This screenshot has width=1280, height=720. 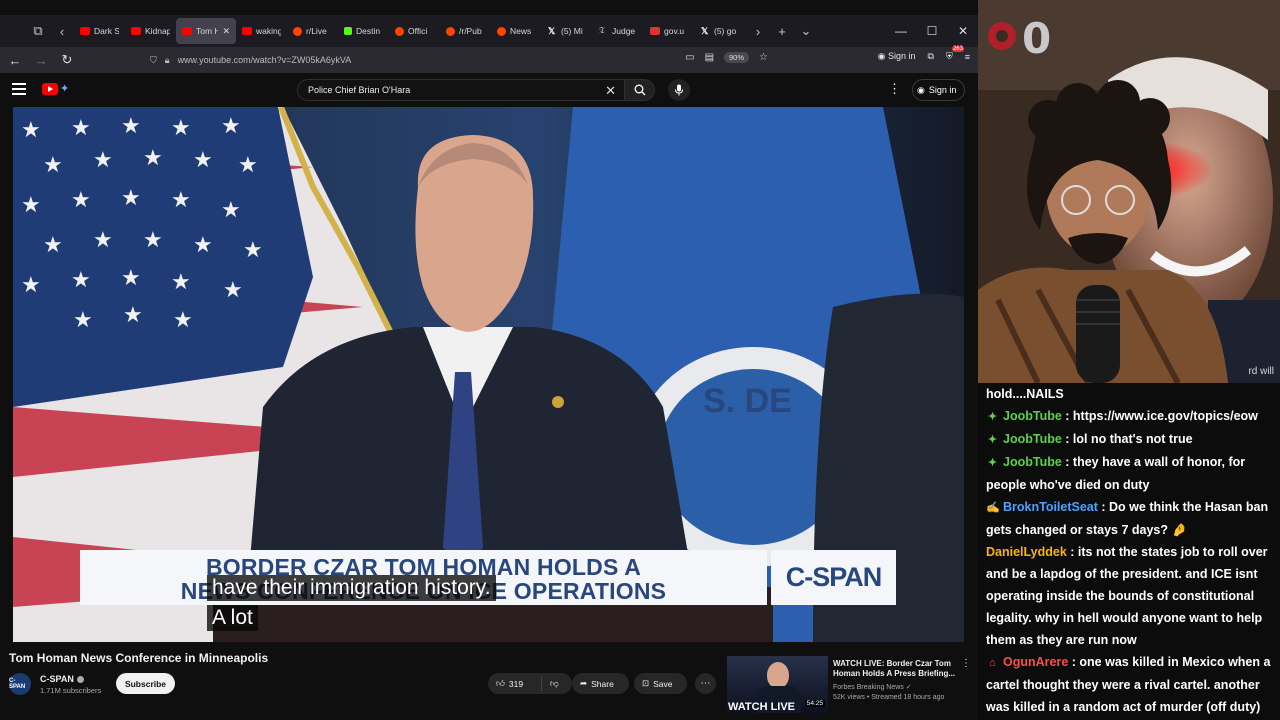 What do you see at coordinates (38, 31) in the screenshot?
I see `tab-overview-icon: ⧉` at bounding box center [38, 31].